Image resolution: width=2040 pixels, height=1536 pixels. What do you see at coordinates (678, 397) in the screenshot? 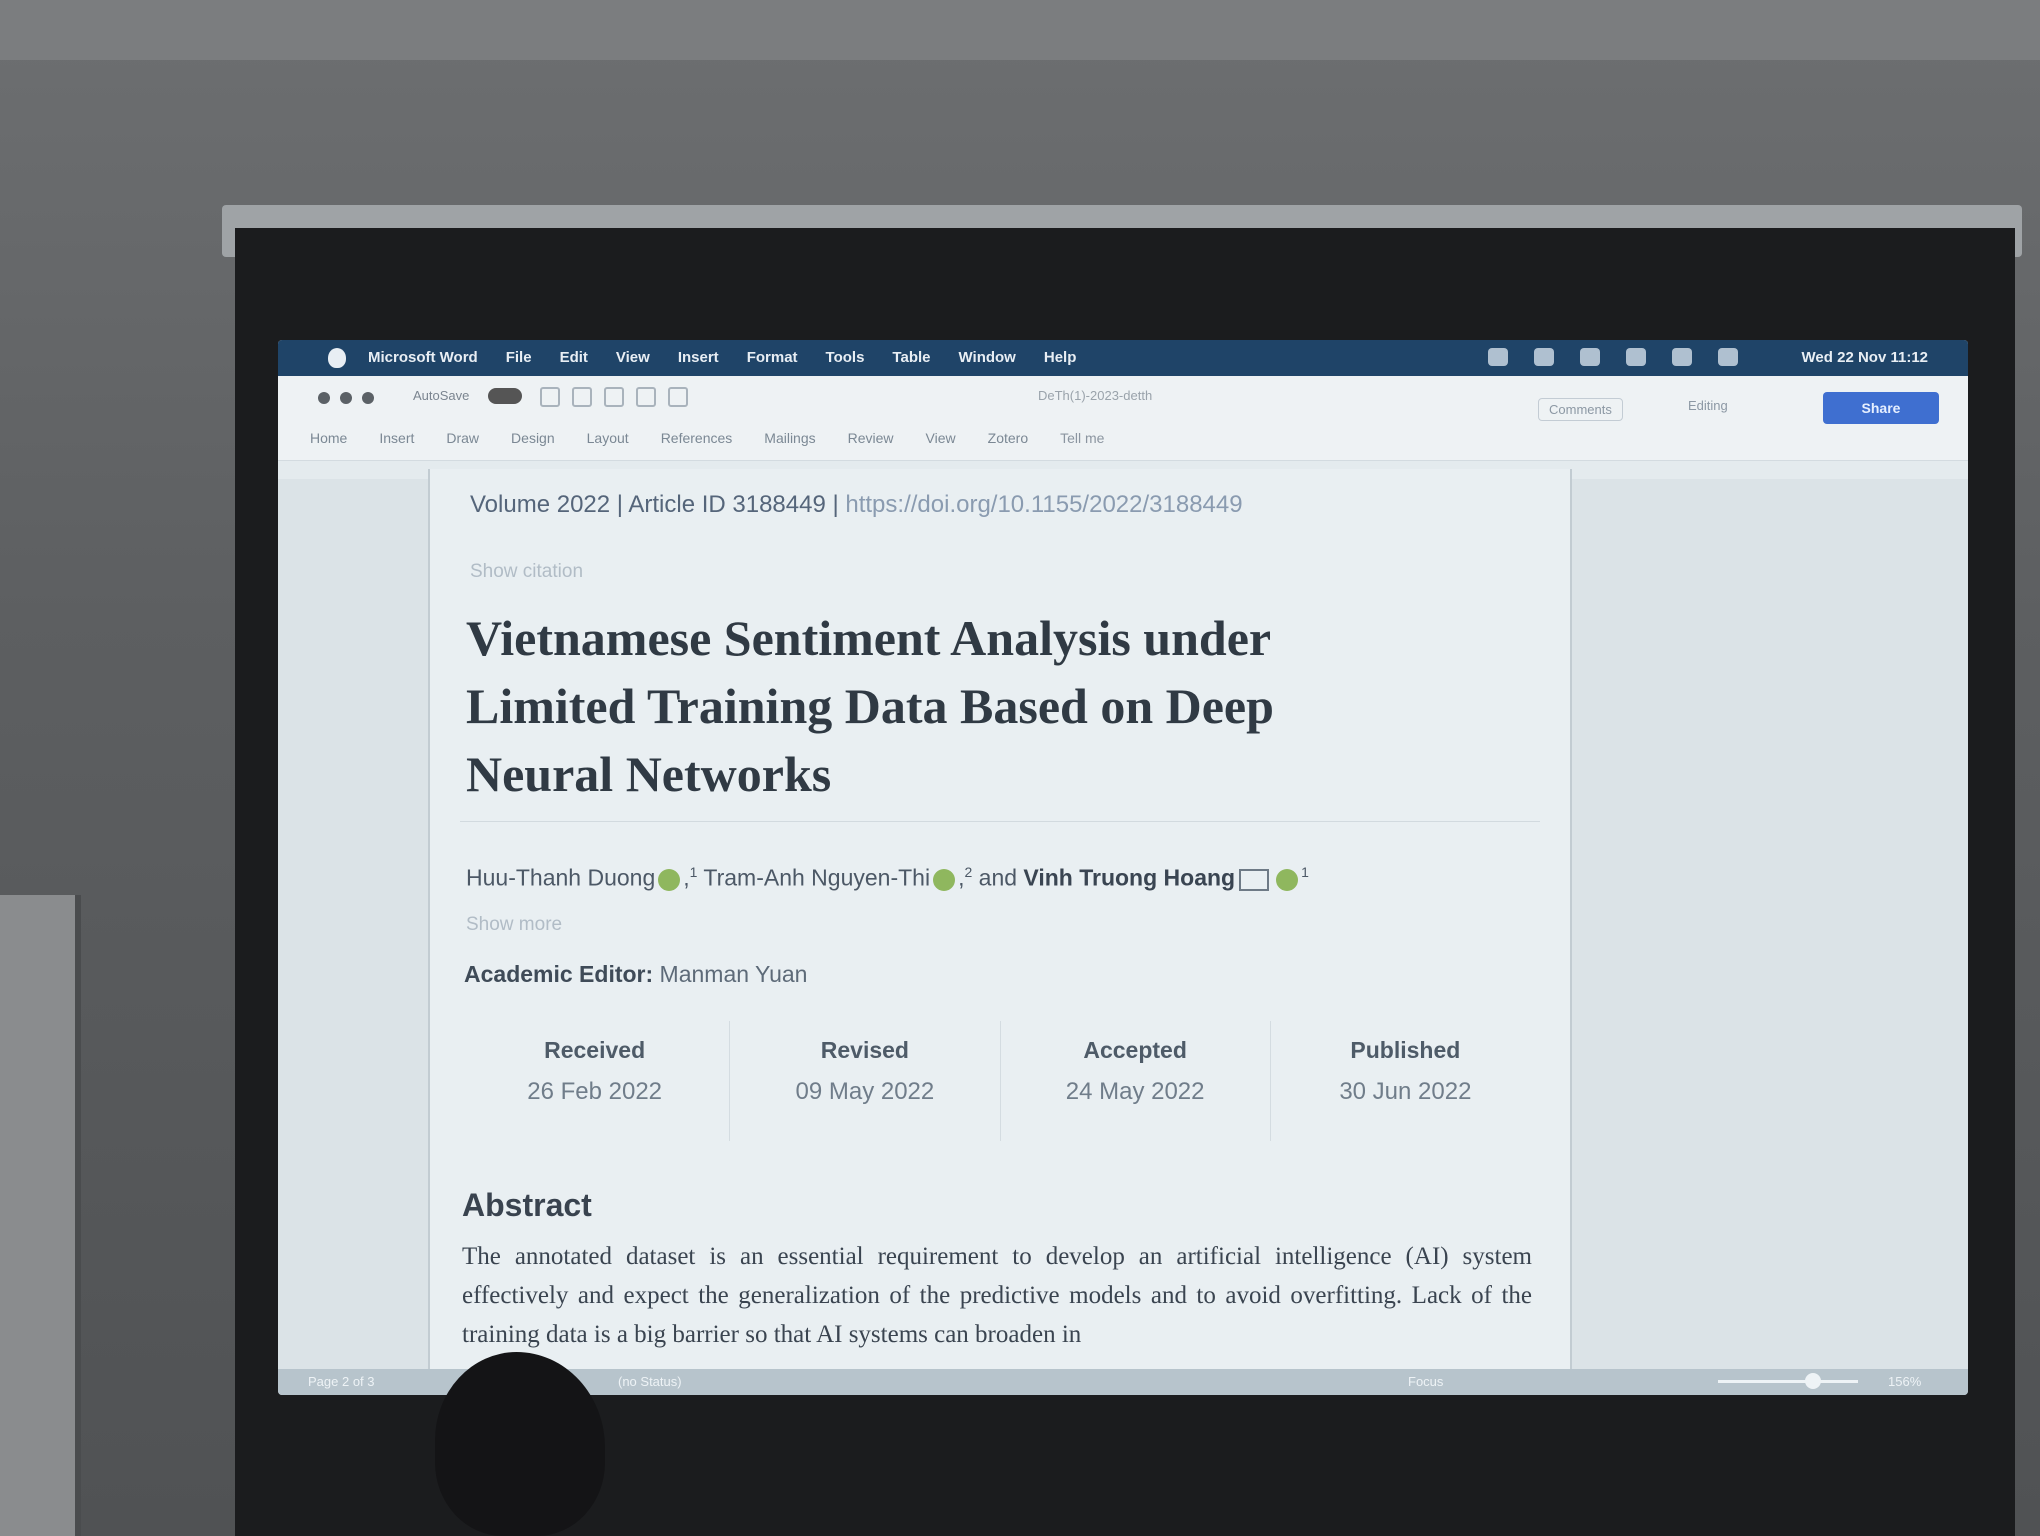
I see `customize-toolbar-icon` at bounding box center [678, 397].